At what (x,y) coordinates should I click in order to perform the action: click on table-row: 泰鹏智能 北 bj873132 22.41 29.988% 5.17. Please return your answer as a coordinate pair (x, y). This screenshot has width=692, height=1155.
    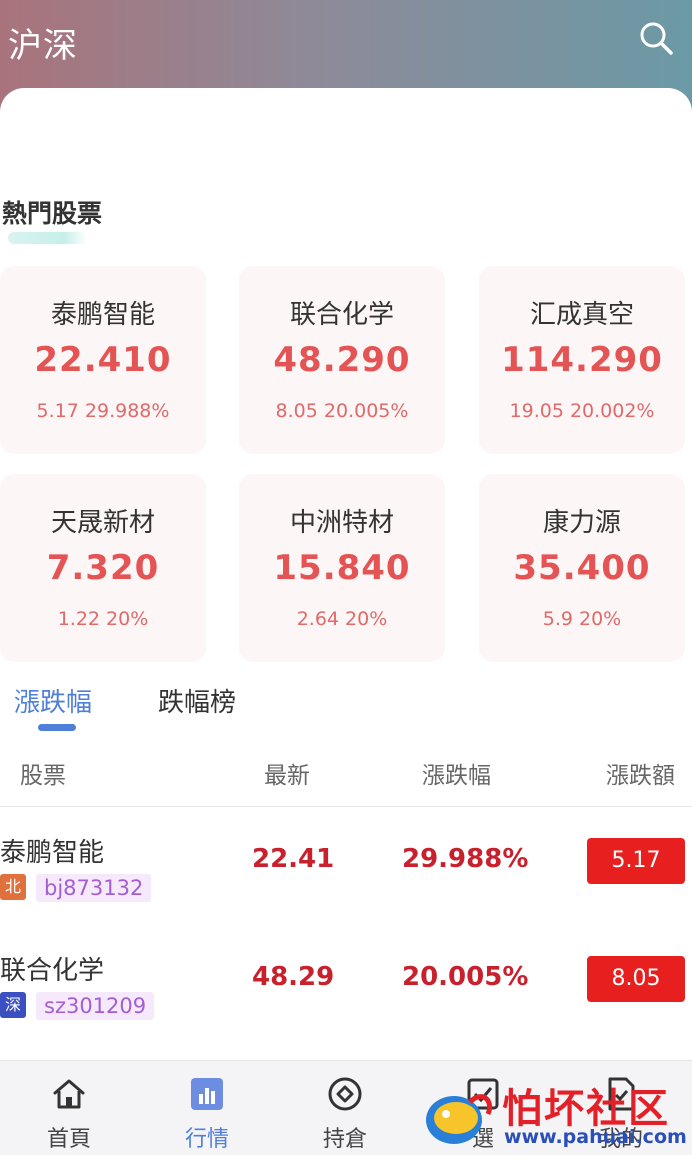
    Looking at the image, I should click on (346, 891).